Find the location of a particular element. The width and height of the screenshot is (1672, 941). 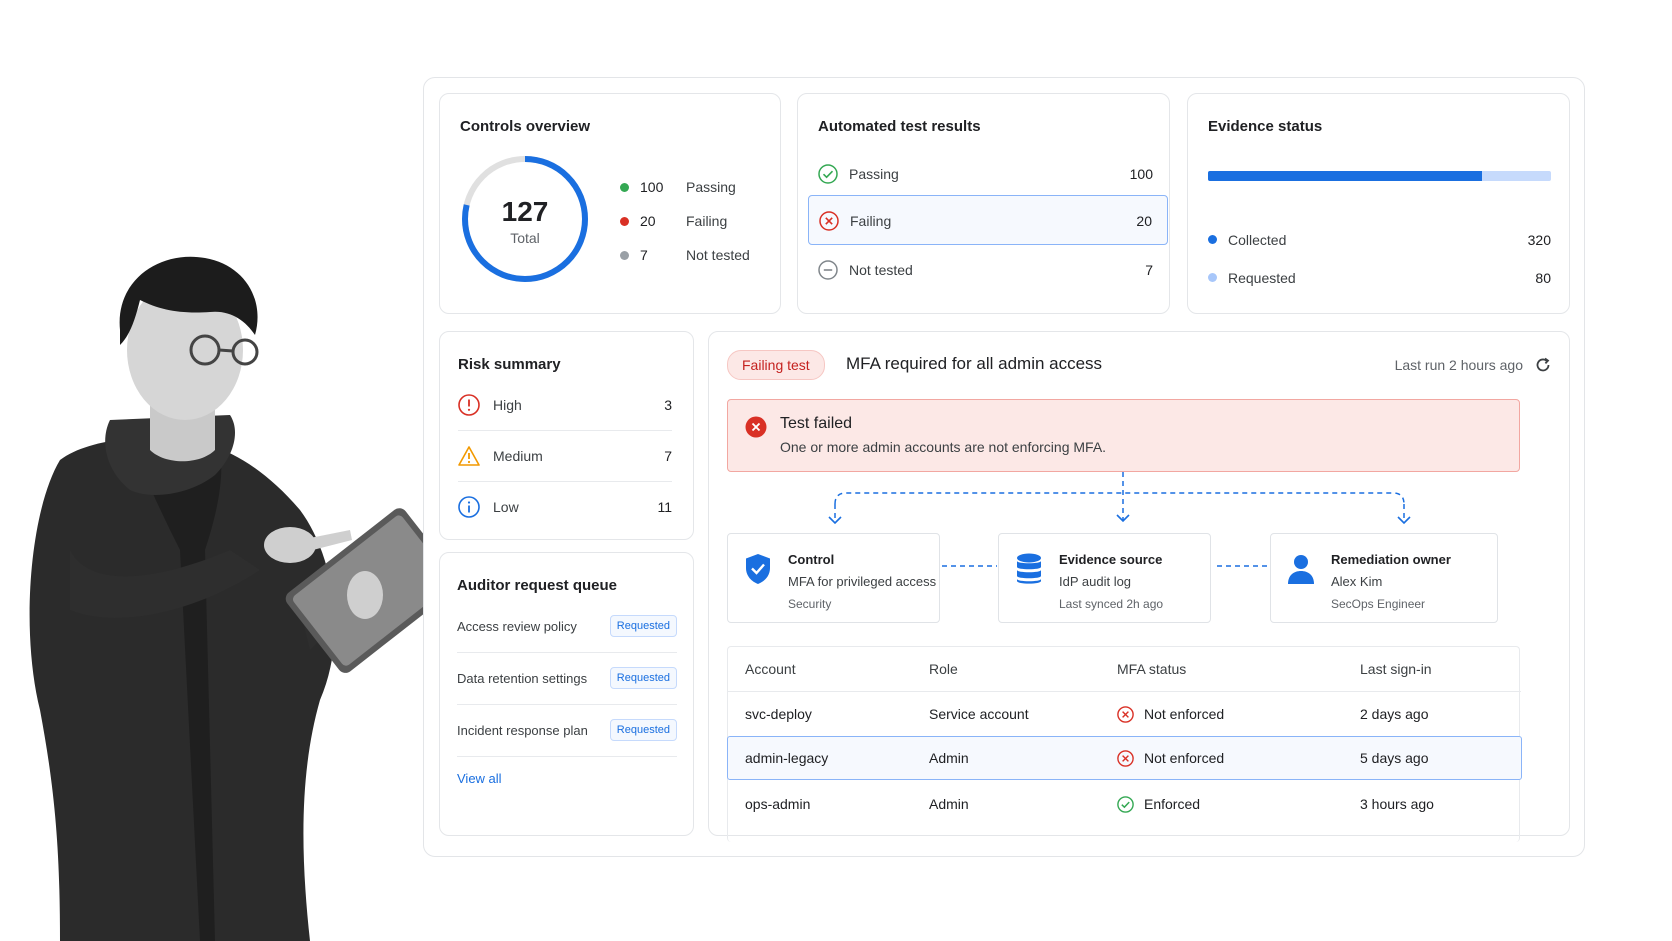

test-row-label: Not tested is located at coordinates (881, 270).